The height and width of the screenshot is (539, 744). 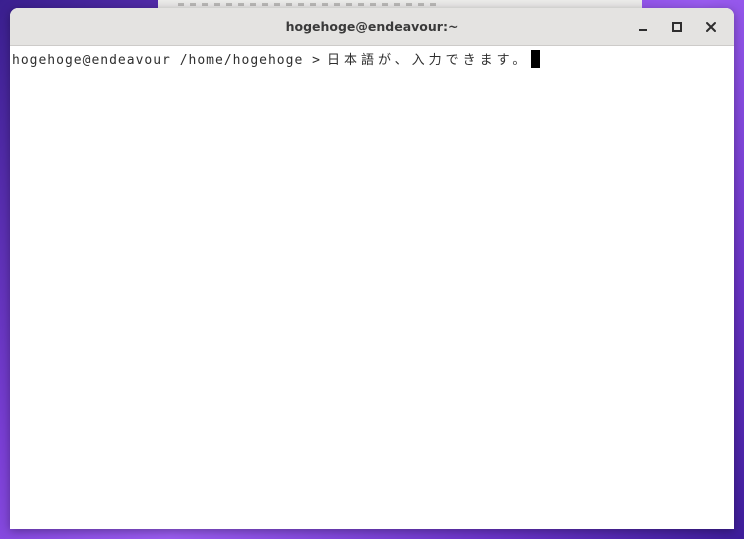 I want to click on window-controls, so click(x=677, y=26).